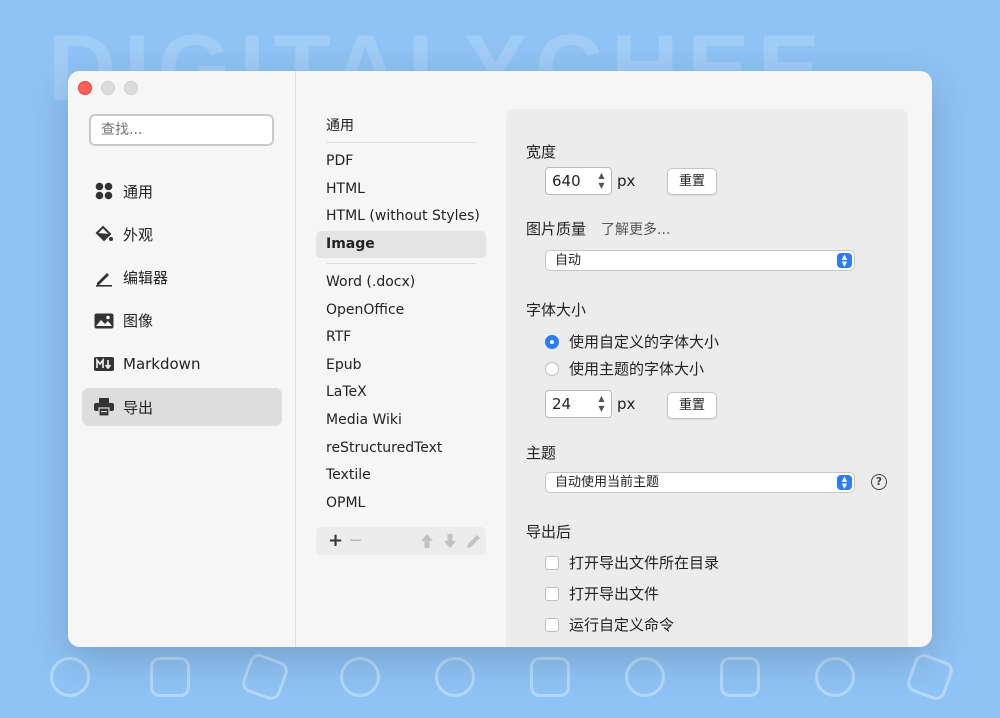 Image resolution: width=1000 pixels, height=718 pixels. I want to click on radio-button-selected, so click(552, 341).